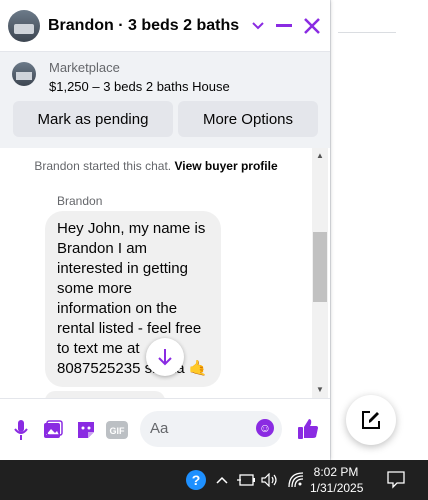  Describe the element at coordinates (296, 480) in the screenshot. I see `wifi-icon` at that location.